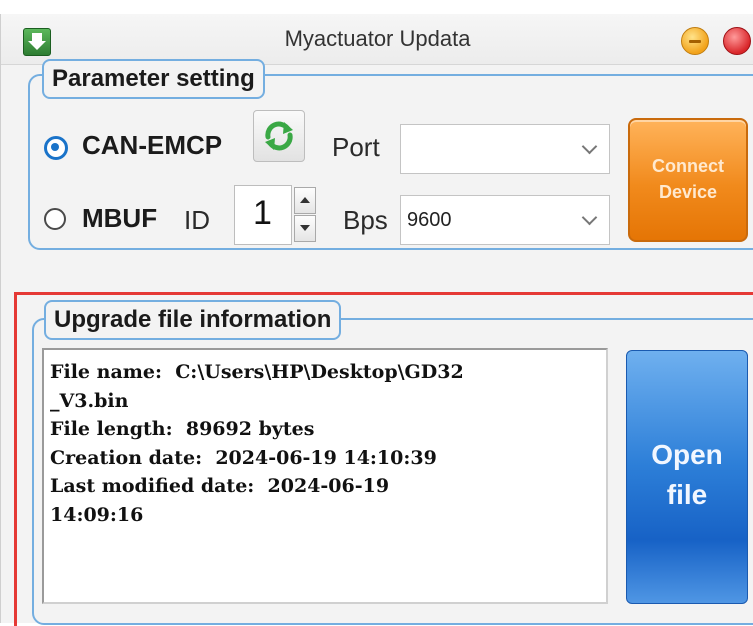 This screenshot has height=626, width=753. I want to click on bps-value: 9600, so click(429, 220).